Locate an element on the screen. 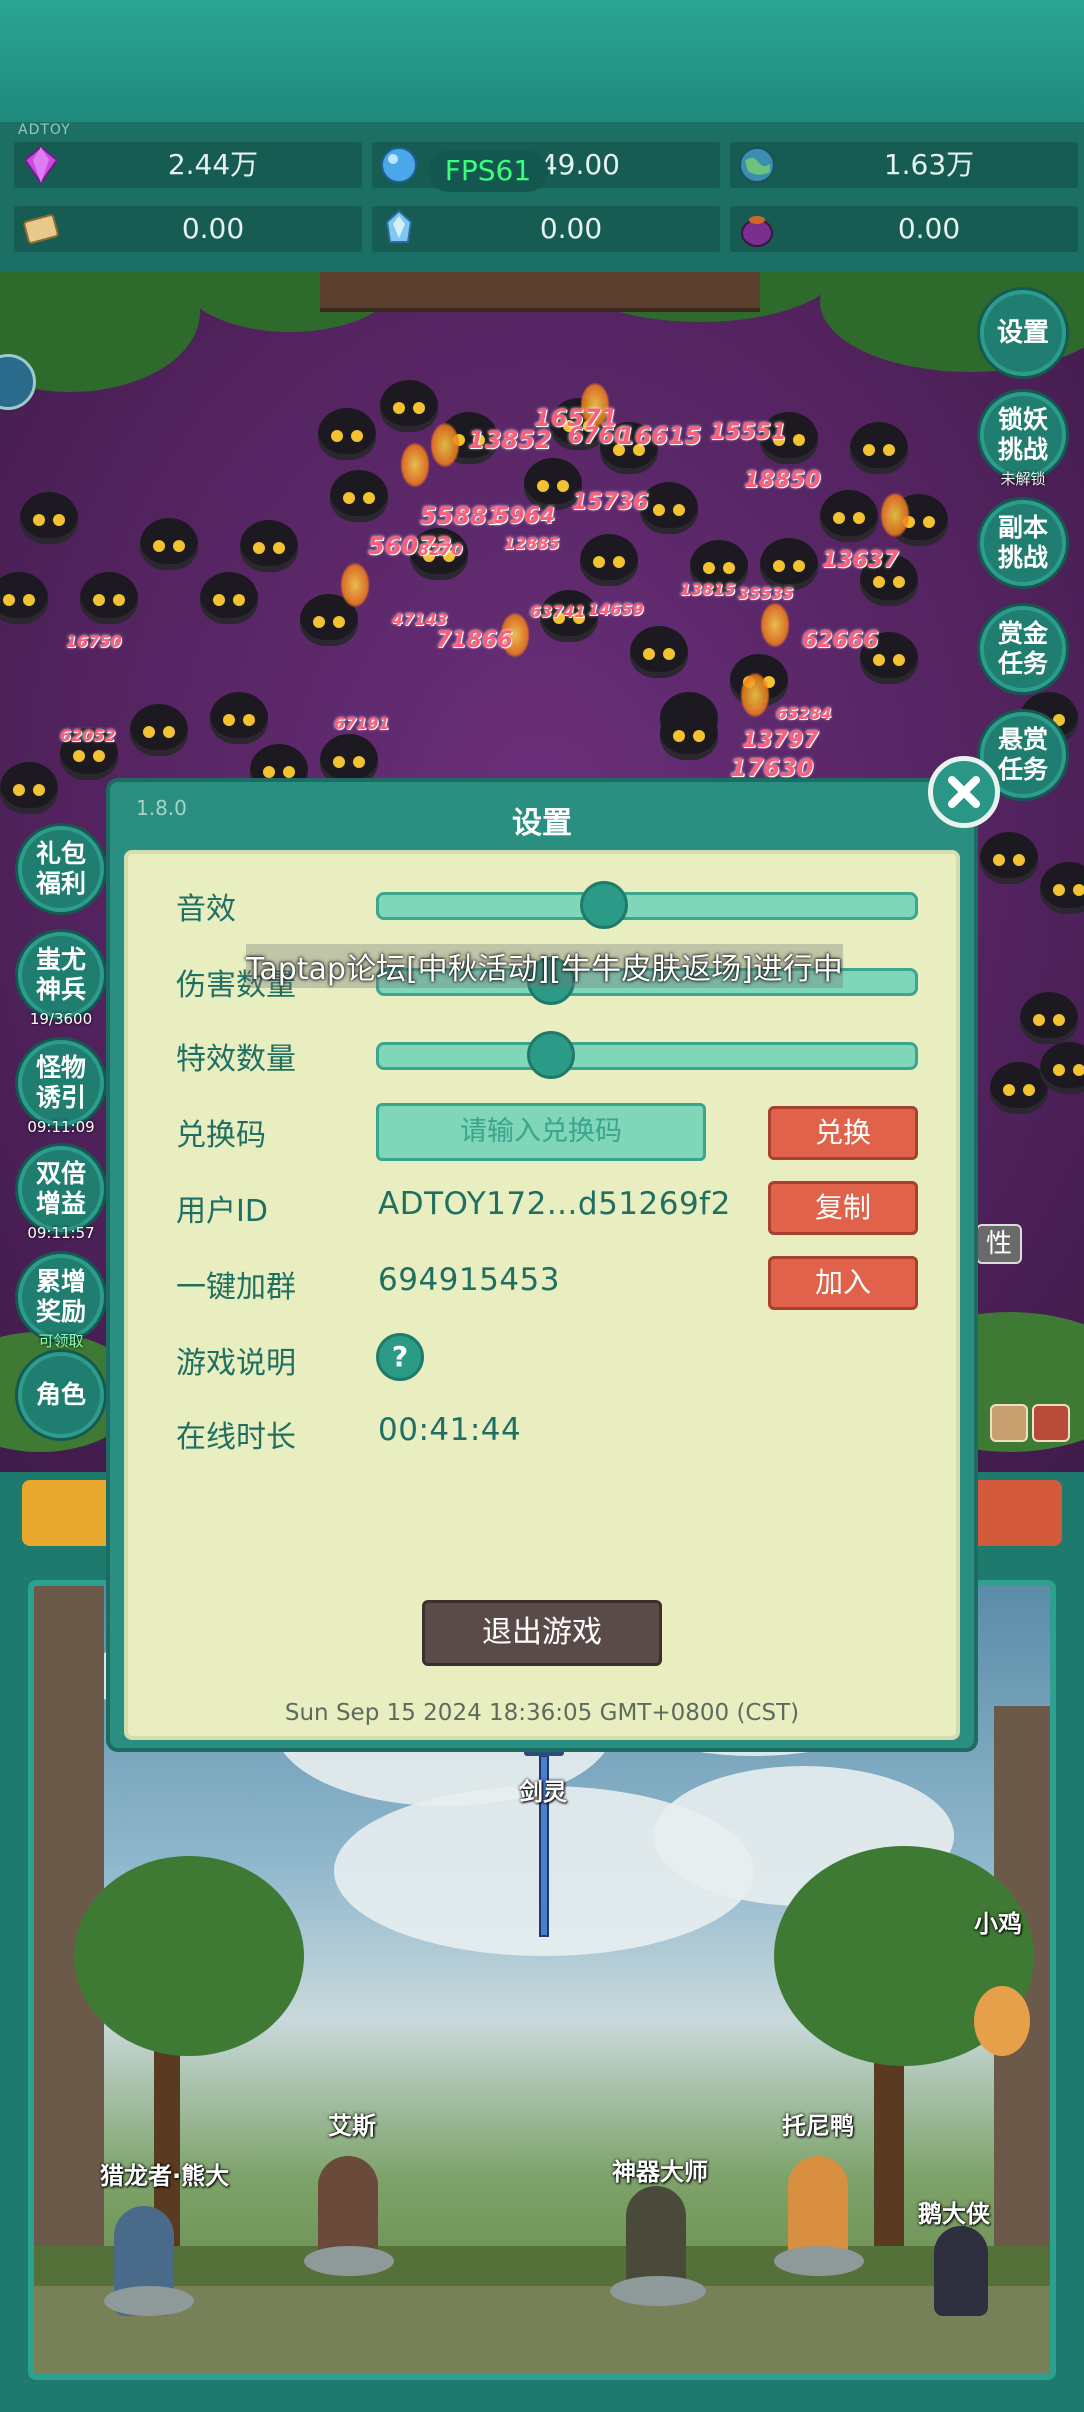 This screenshot has width=1084, height=2412. user-id-label: 用户ID is located at coordinates (222, 1211).